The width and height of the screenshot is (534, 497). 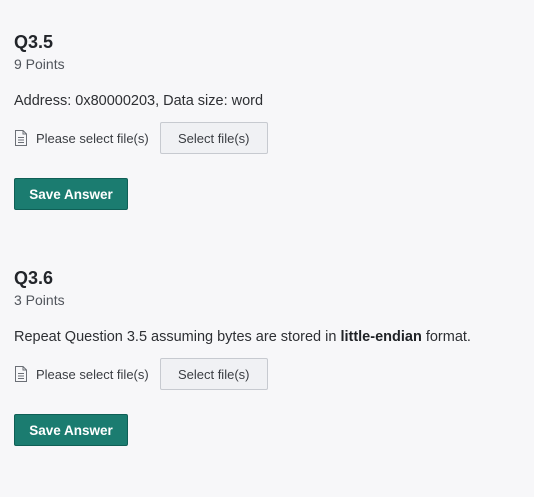 I want to click on question-prompt-text-end: format., so click(x=446, y=337).